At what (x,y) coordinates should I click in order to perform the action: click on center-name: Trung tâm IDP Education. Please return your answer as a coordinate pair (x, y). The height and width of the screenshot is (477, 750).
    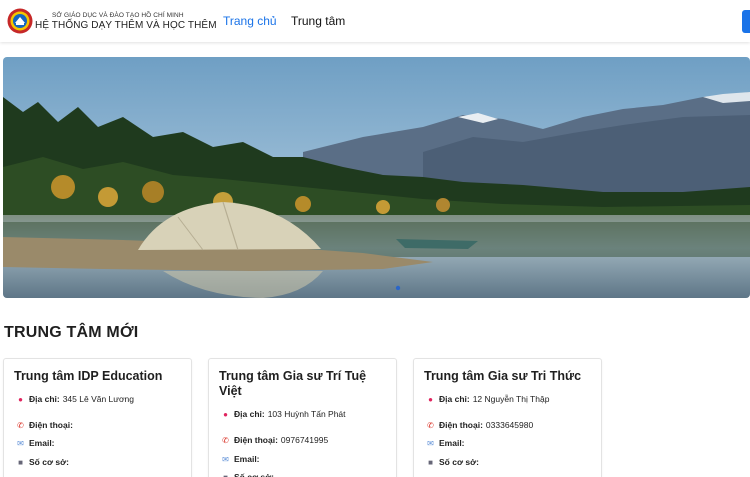
    Looking at the image, I should click on (99, 376).